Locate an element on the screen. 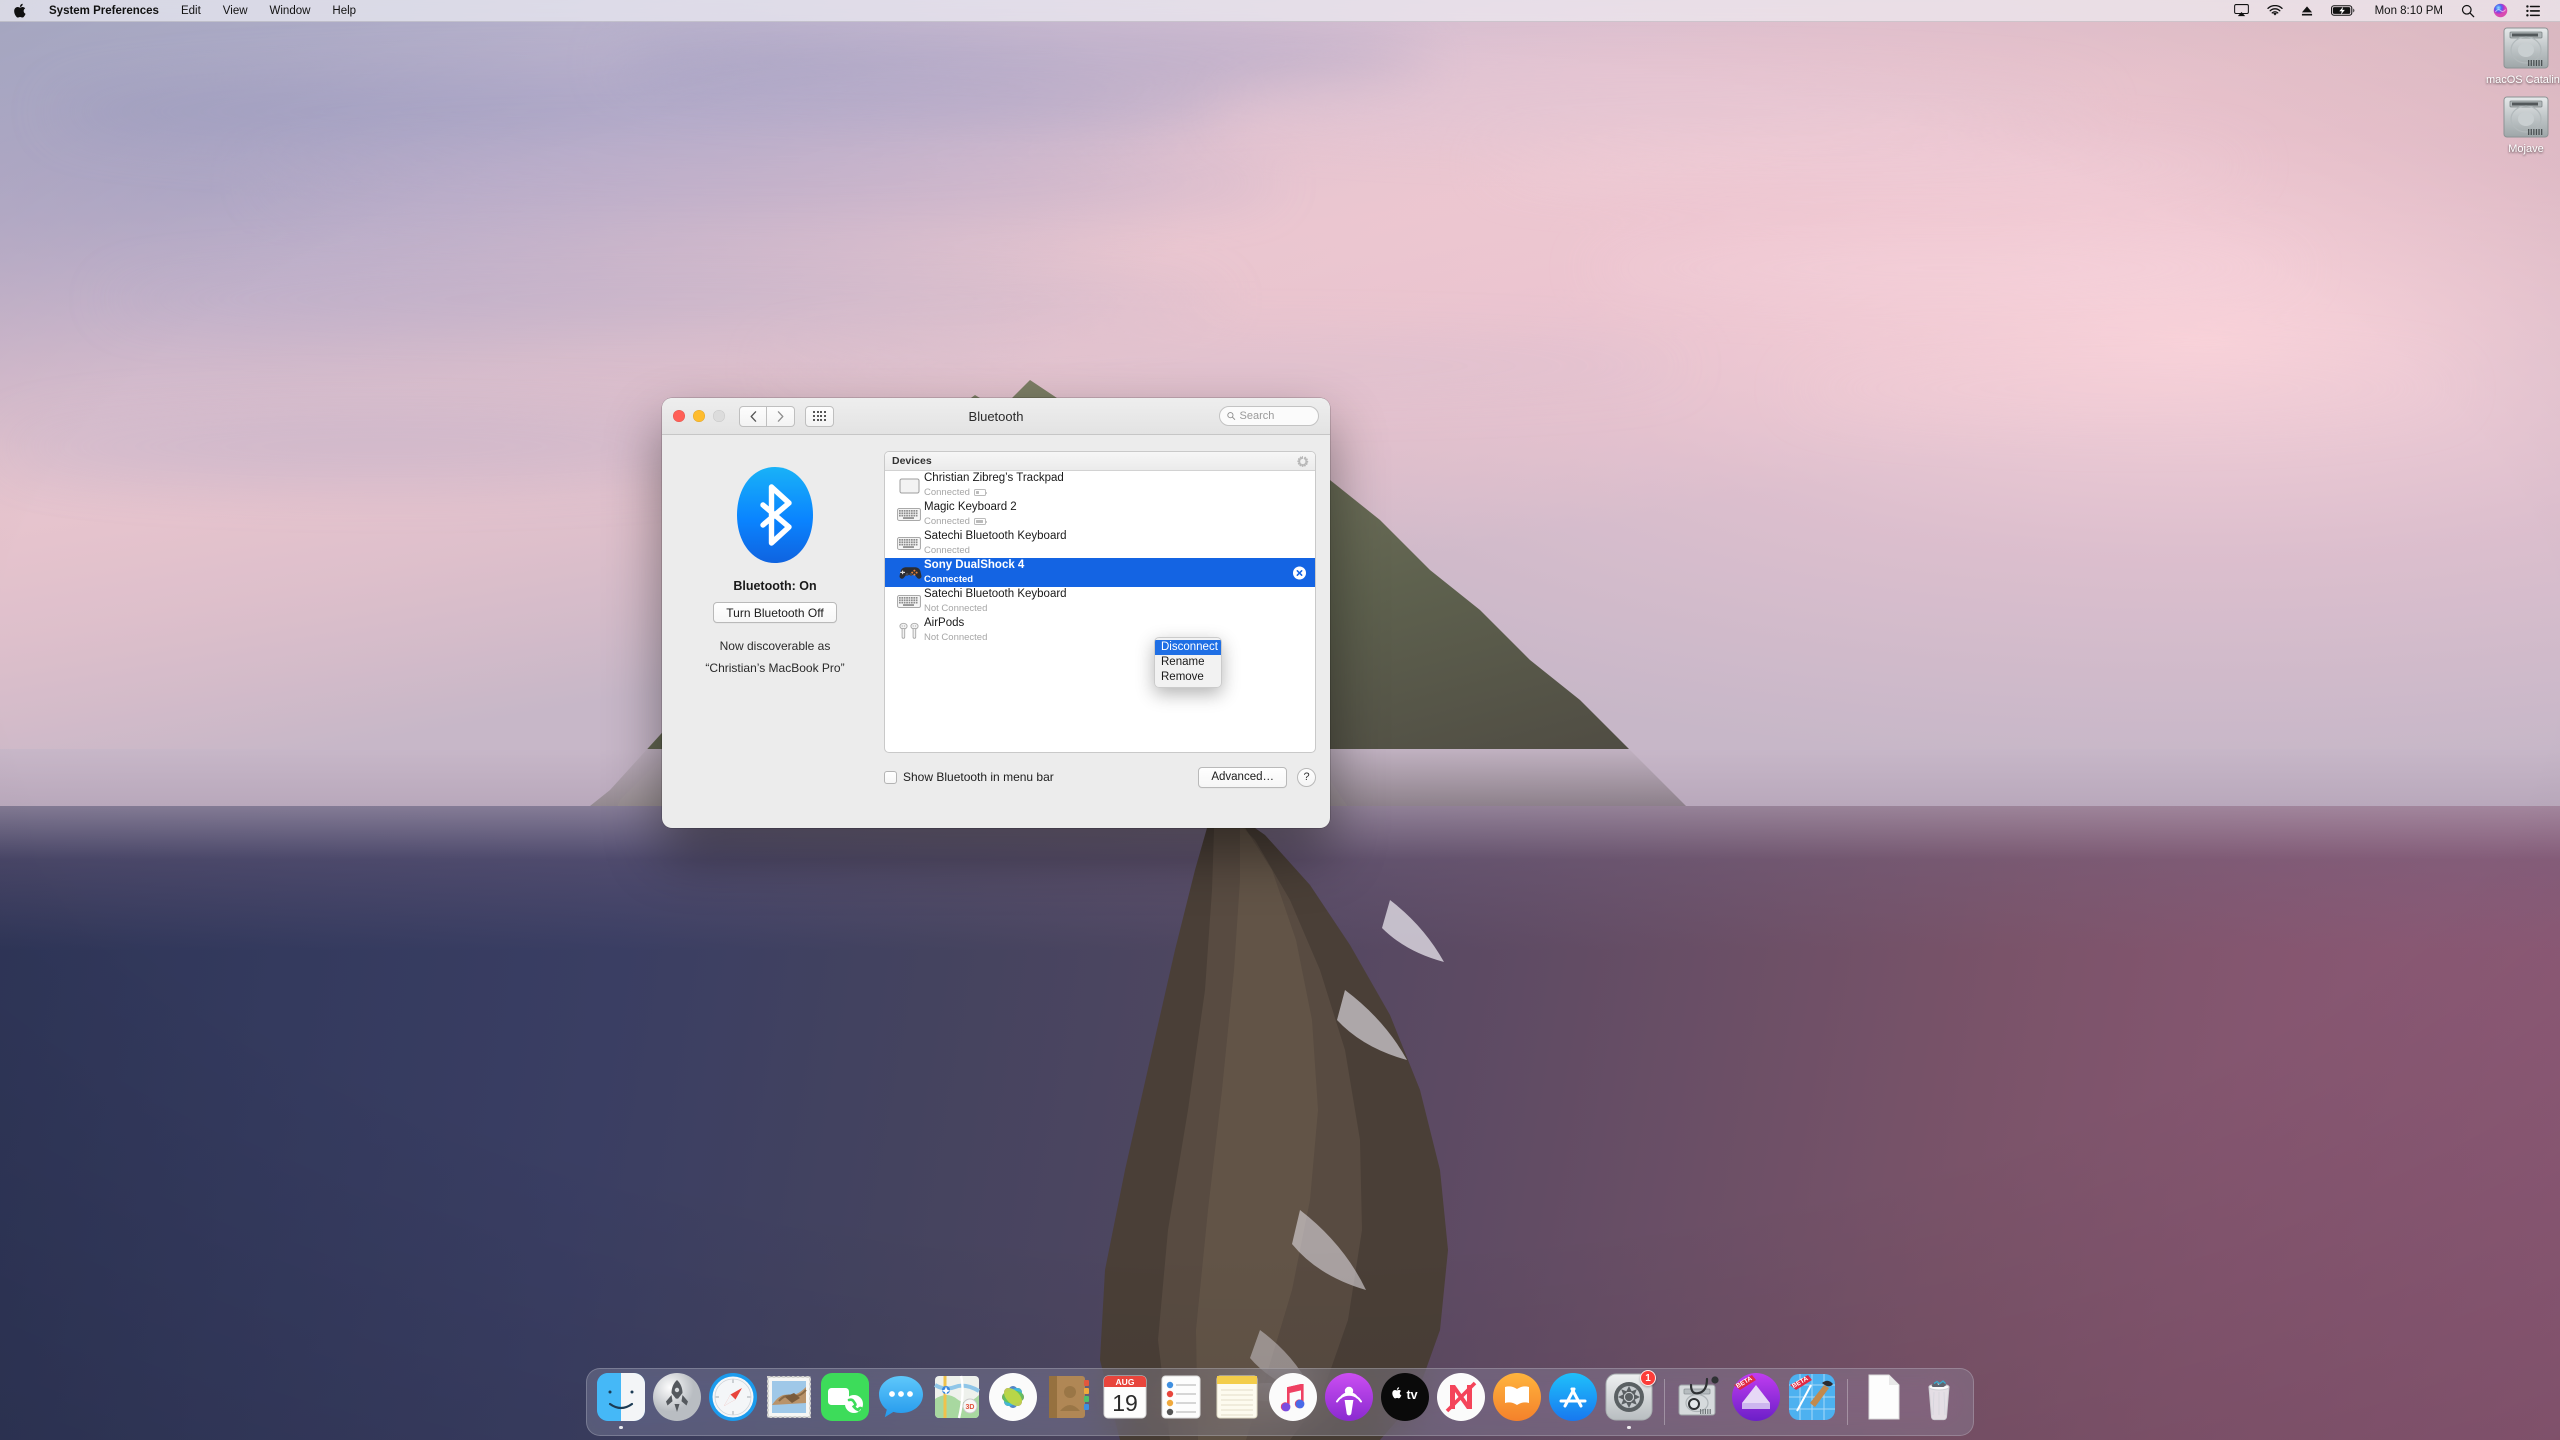 The image size is (2560, 1440). dock-item-launchpad is located at coordinates (677, 1400).